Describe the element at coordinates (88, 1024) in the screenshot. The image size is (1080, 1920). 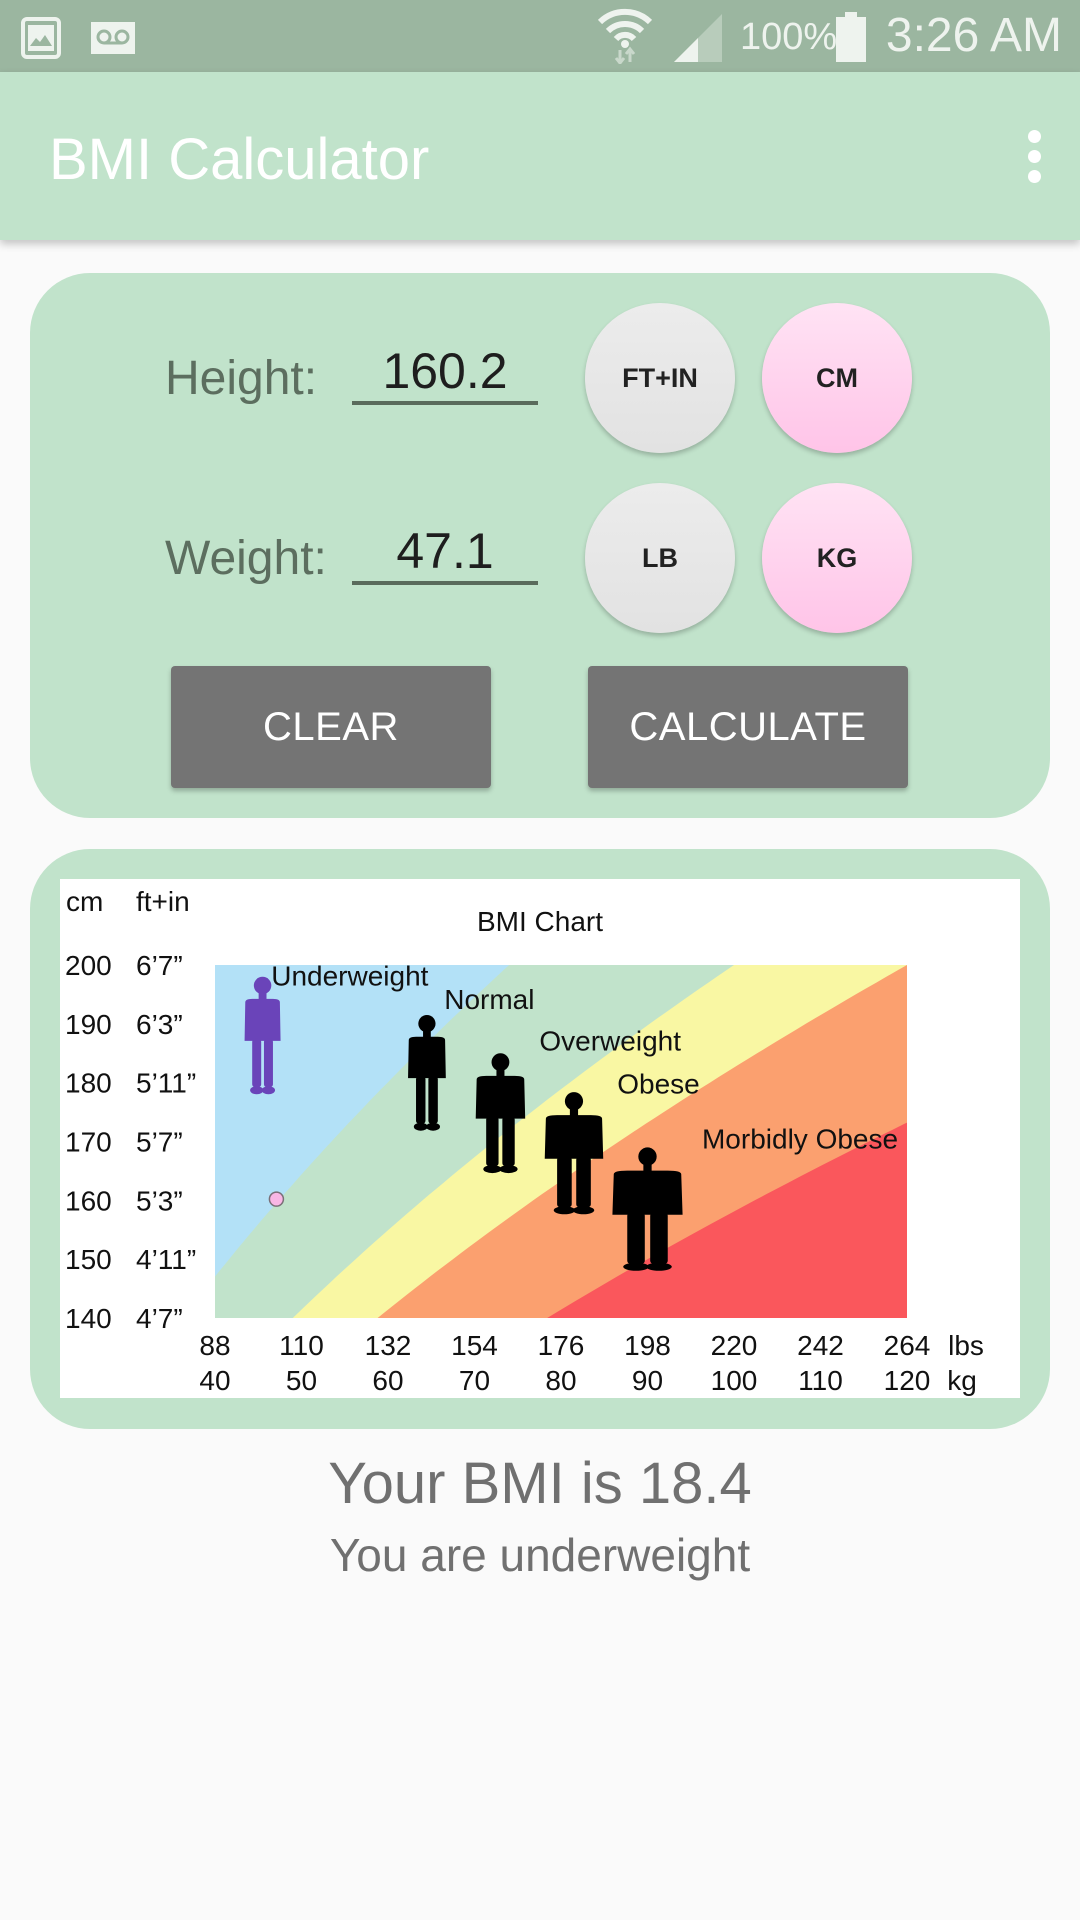
I see `y-tick-cm: 190` at that location.